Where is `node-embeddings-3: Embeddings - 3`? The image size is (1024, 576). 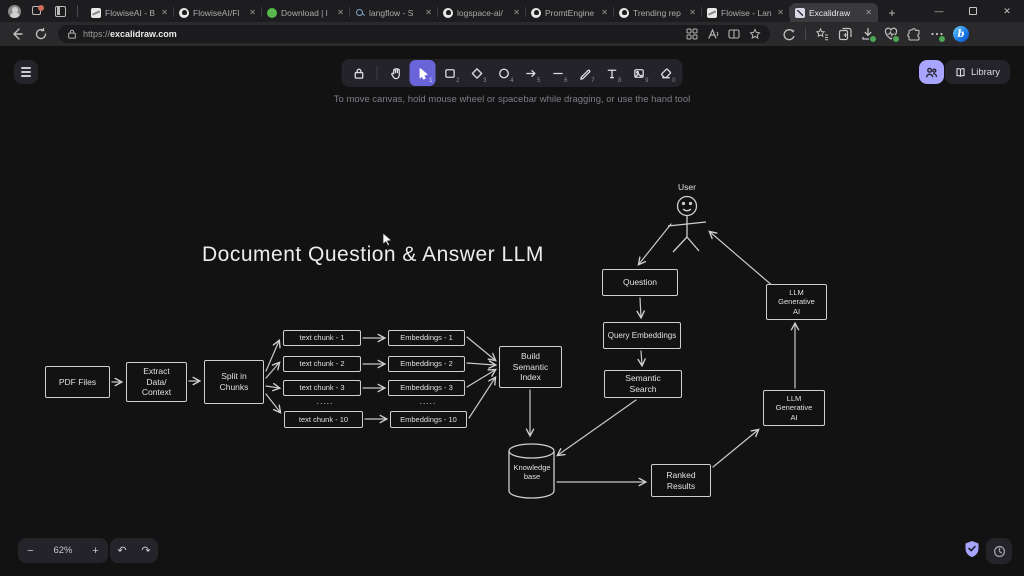
node-embeddings-3: Embeddings - 3 is located at coordinates (426, 388).